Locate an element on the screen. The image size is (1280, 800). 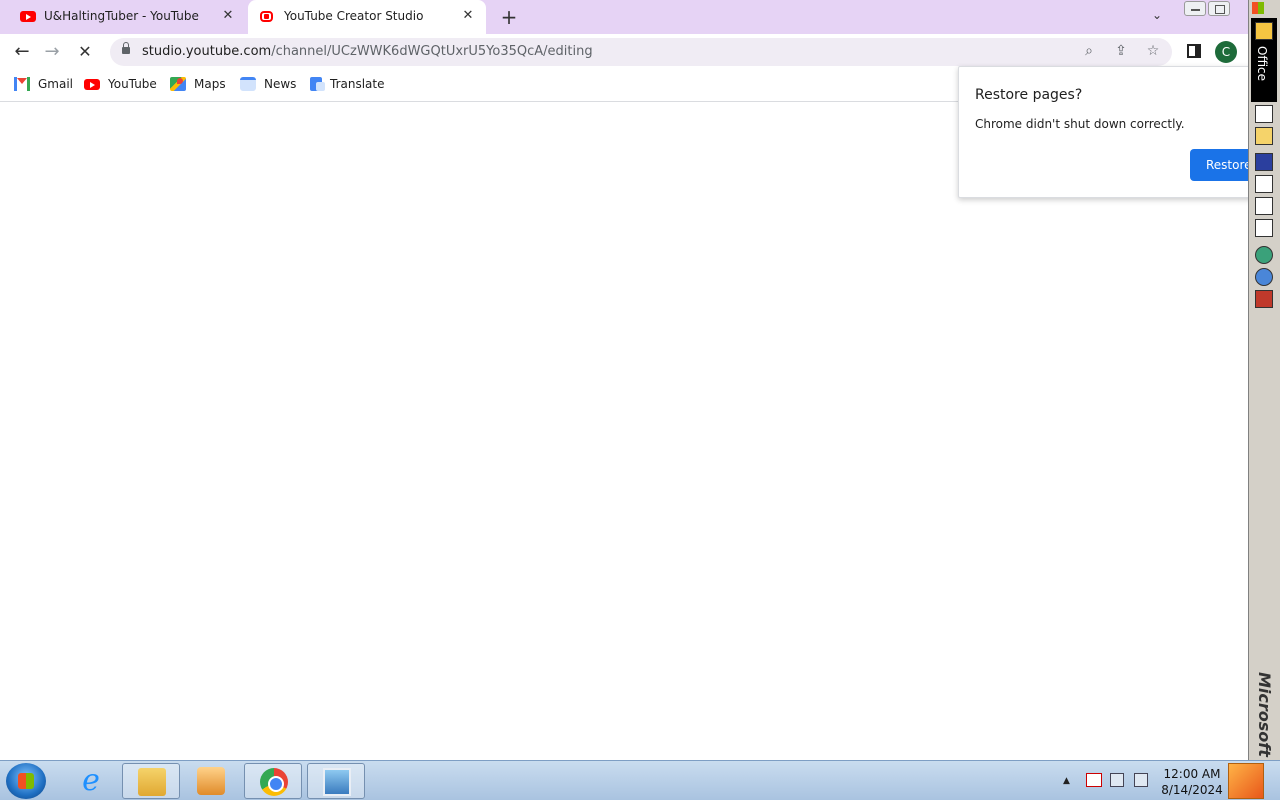
chrome-icon is located at coordinates (274, 782).